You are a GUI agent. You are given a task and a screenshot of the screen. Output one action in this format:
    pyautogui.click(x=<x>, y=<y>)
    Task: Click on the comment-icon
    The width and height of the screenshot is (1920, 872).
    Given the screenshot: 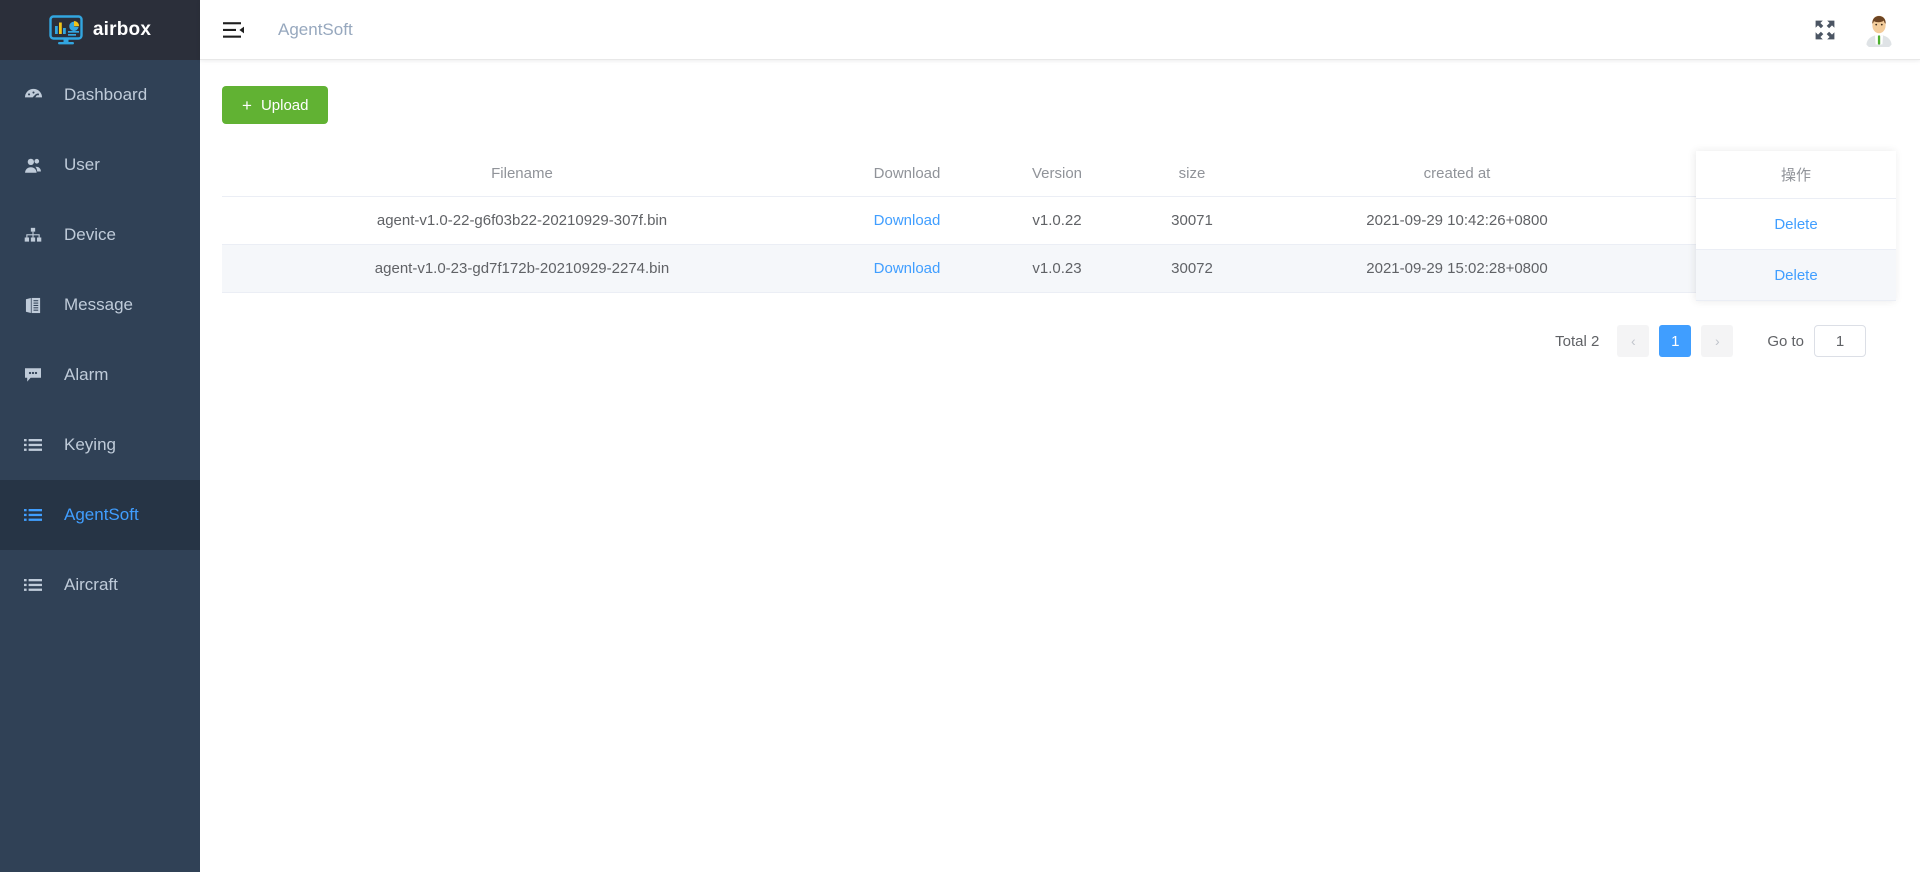 What is the action you would take?
    pyautogui.click(x=33, y=375)
    